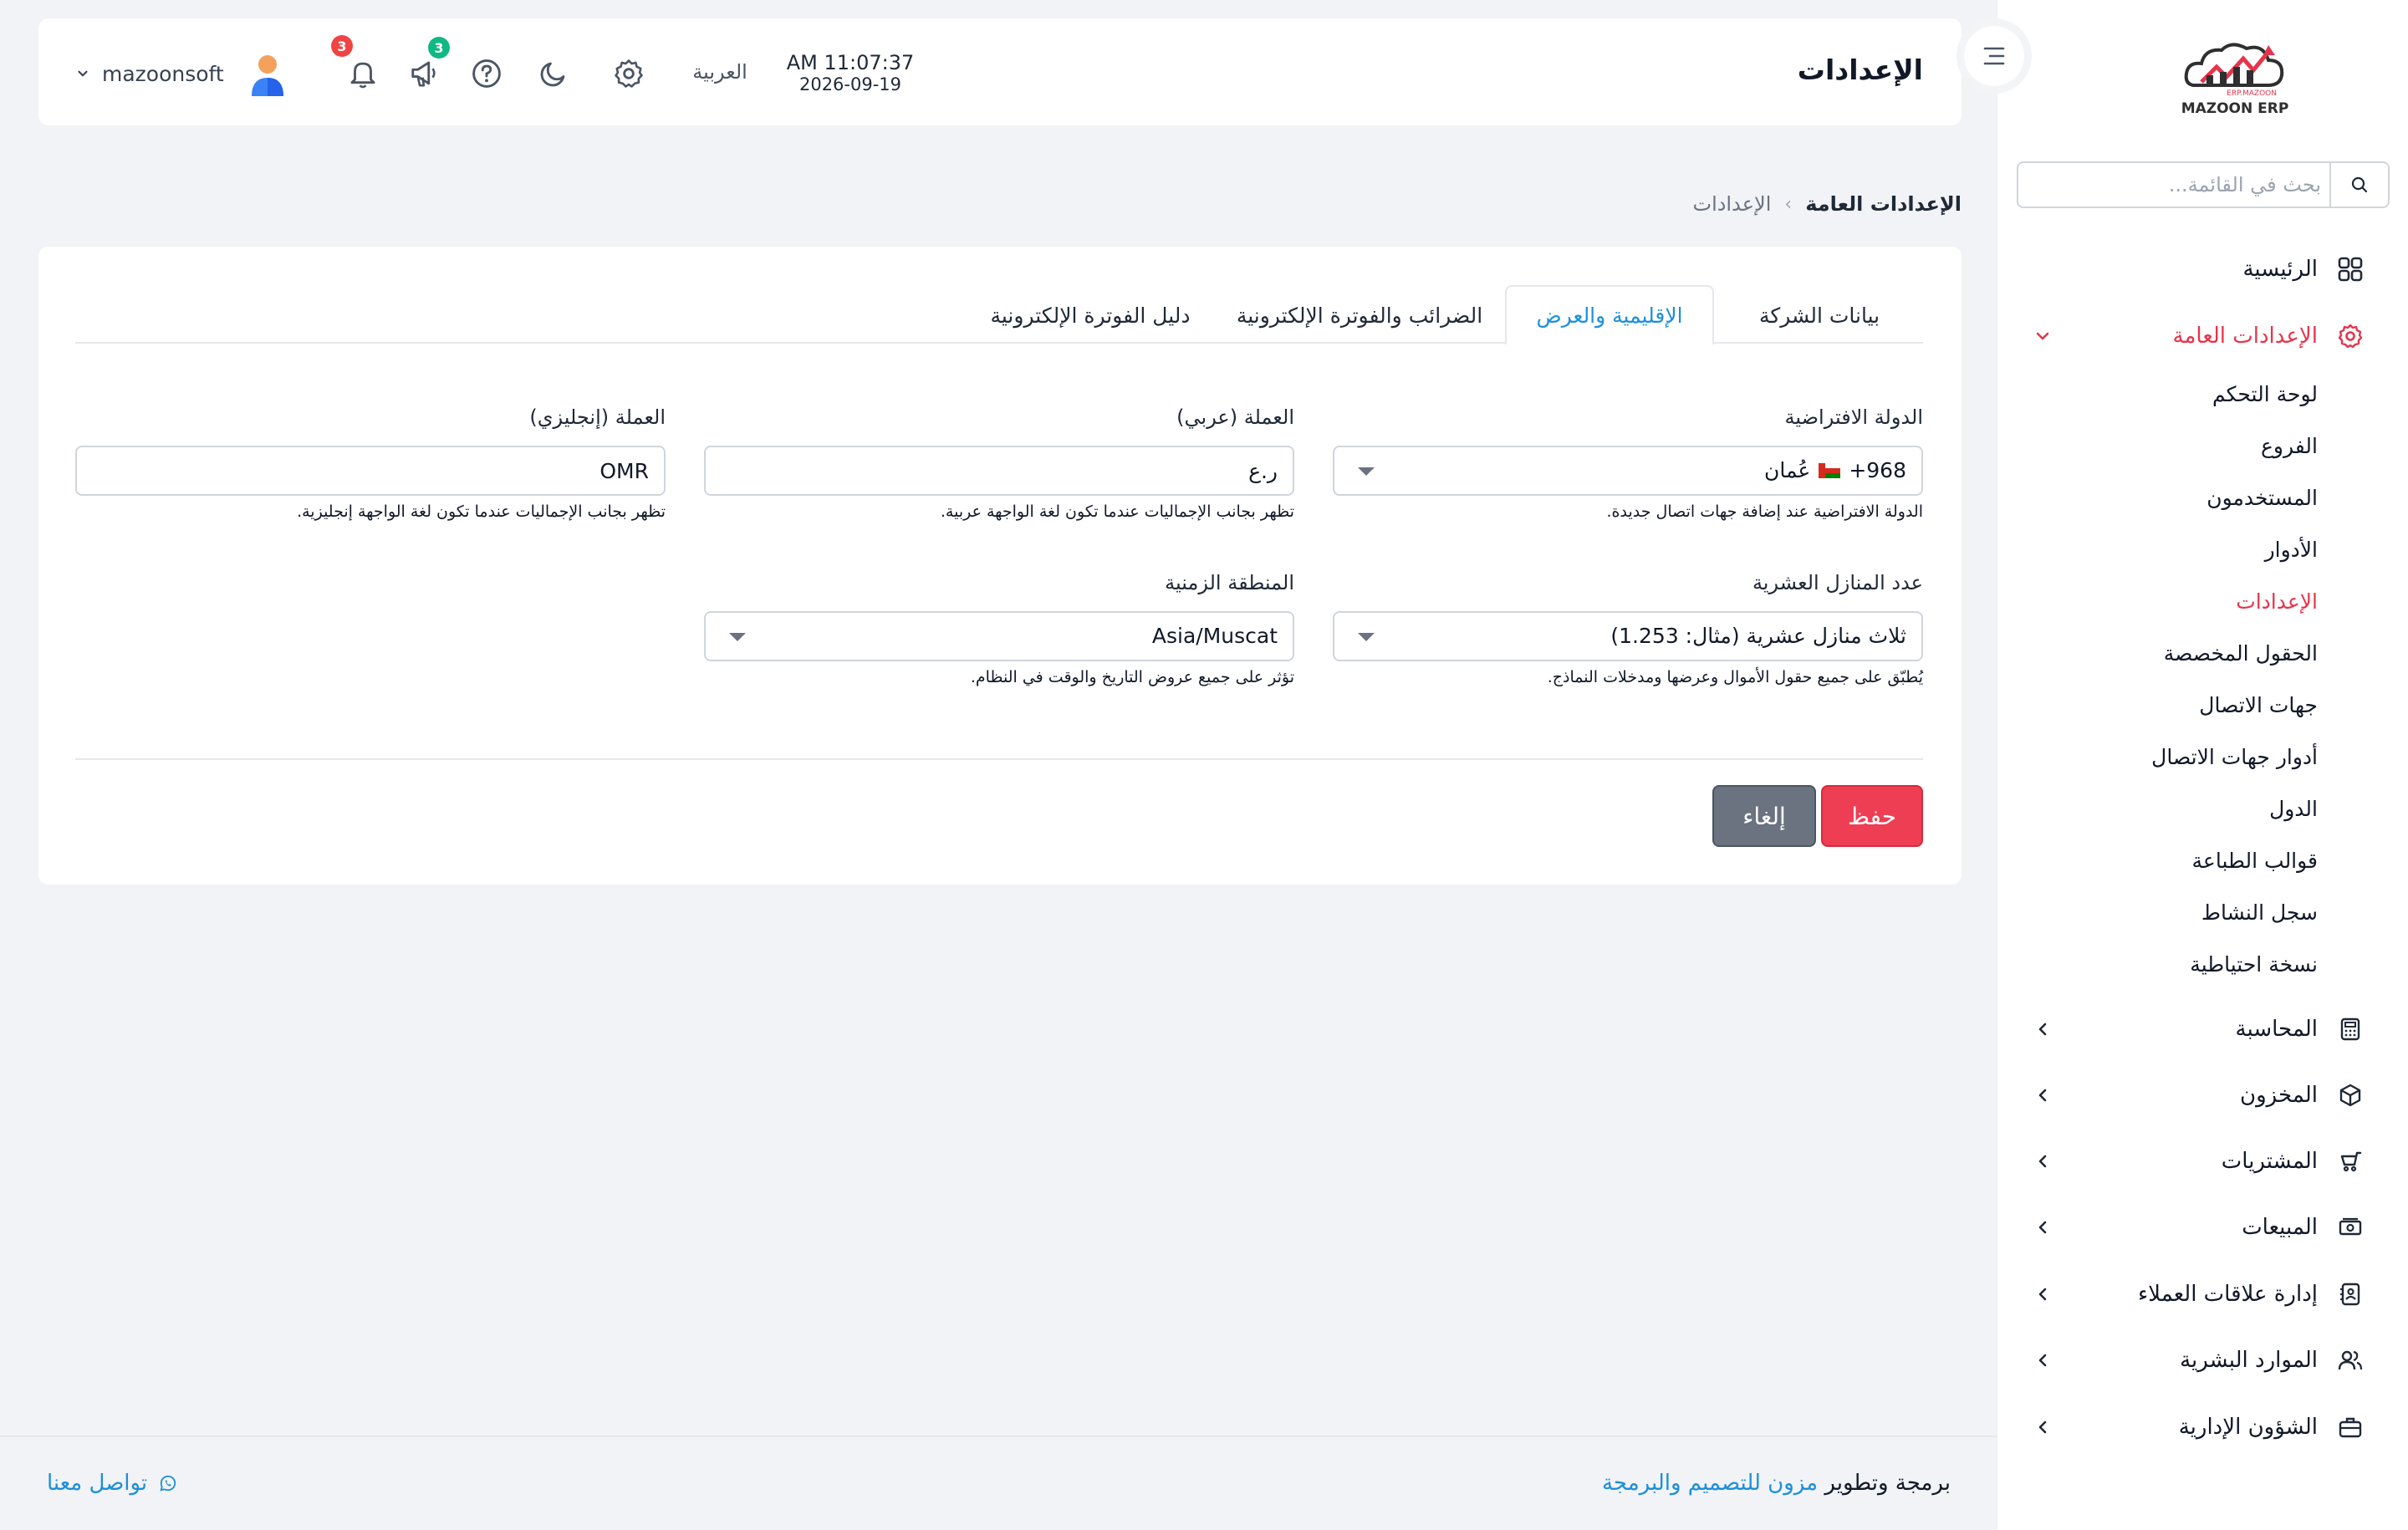 This screenshot has width=2408, height=1530. I want to click on username: mazoonsoft, so click(163, 73).